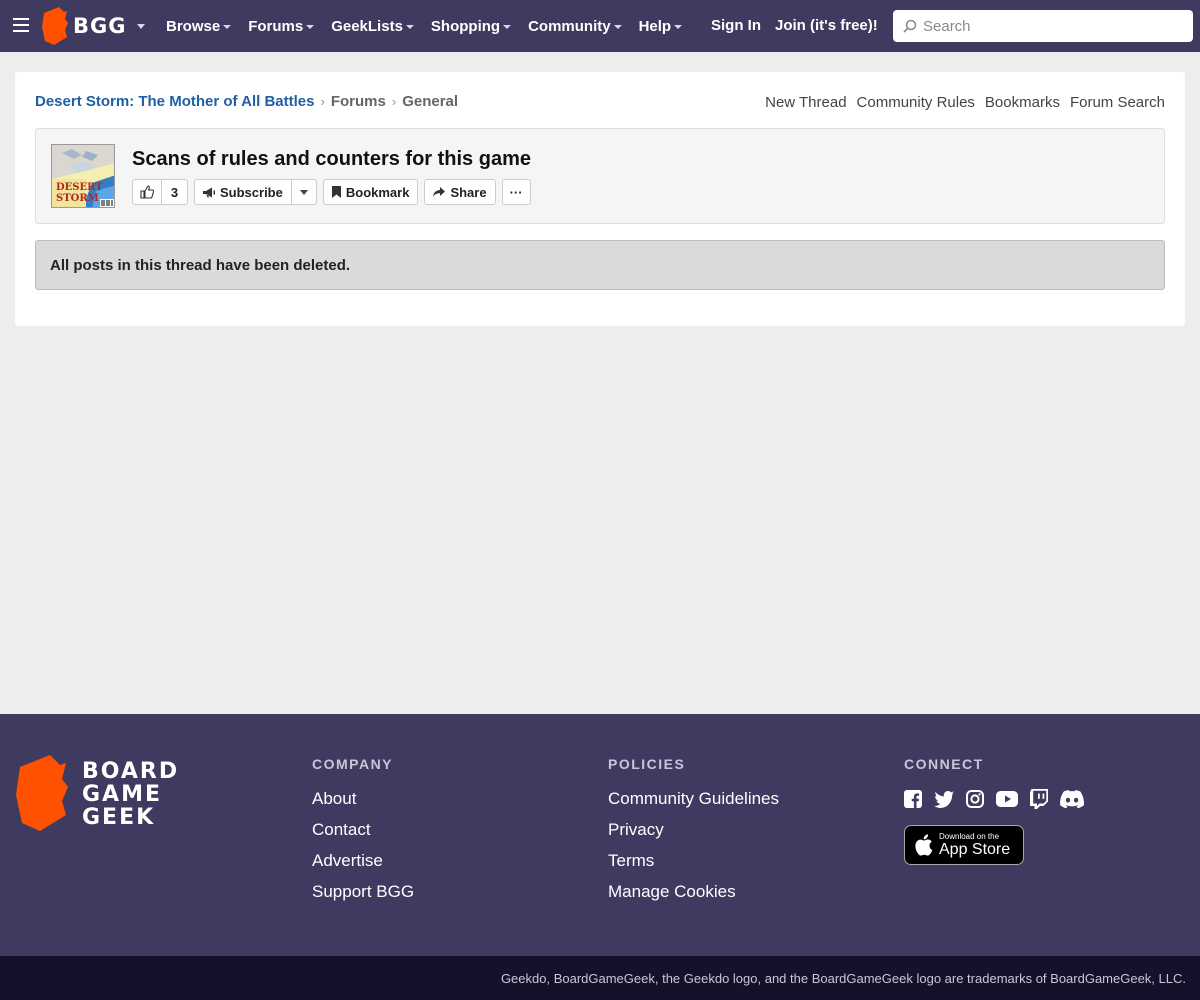 The width and height of the screenshot is (1200, 1000). What do you see at coordinates (913, 799) in the screenshot?
I see `facebook-icon` at bounding box center [913, 799].